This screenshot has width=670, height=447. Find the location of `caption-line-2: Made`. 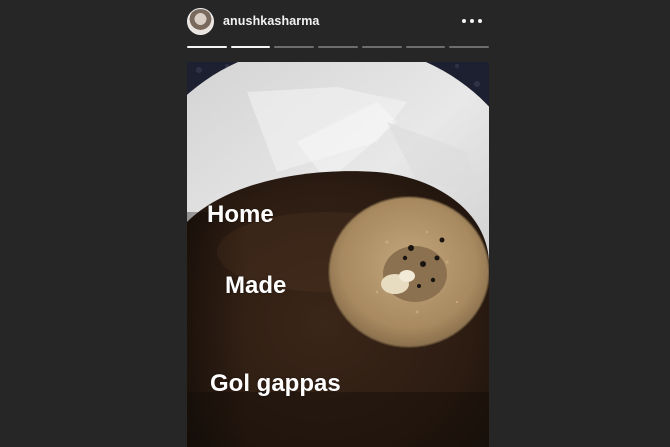

caption-line-2: Made is located at coordinates (256, 285).